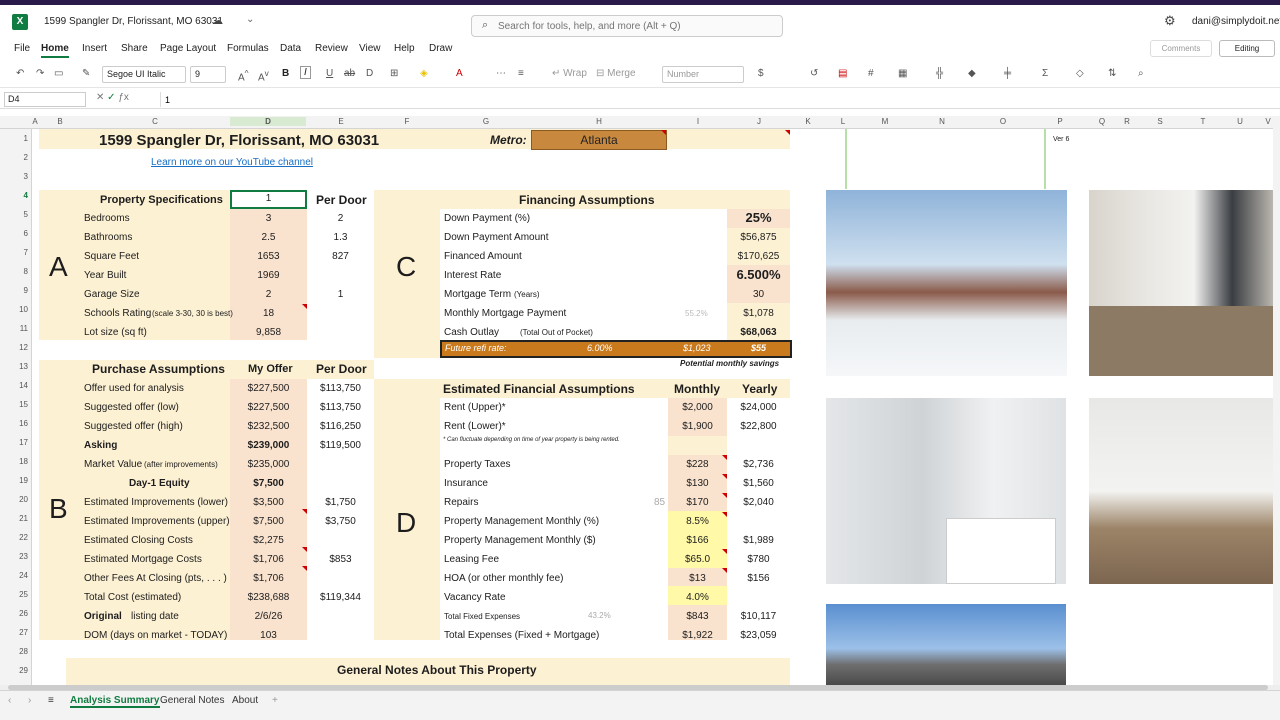 The height and width of the screenshot is (720, 1280). I want to click on column-header-b: B, so click(60, 121).